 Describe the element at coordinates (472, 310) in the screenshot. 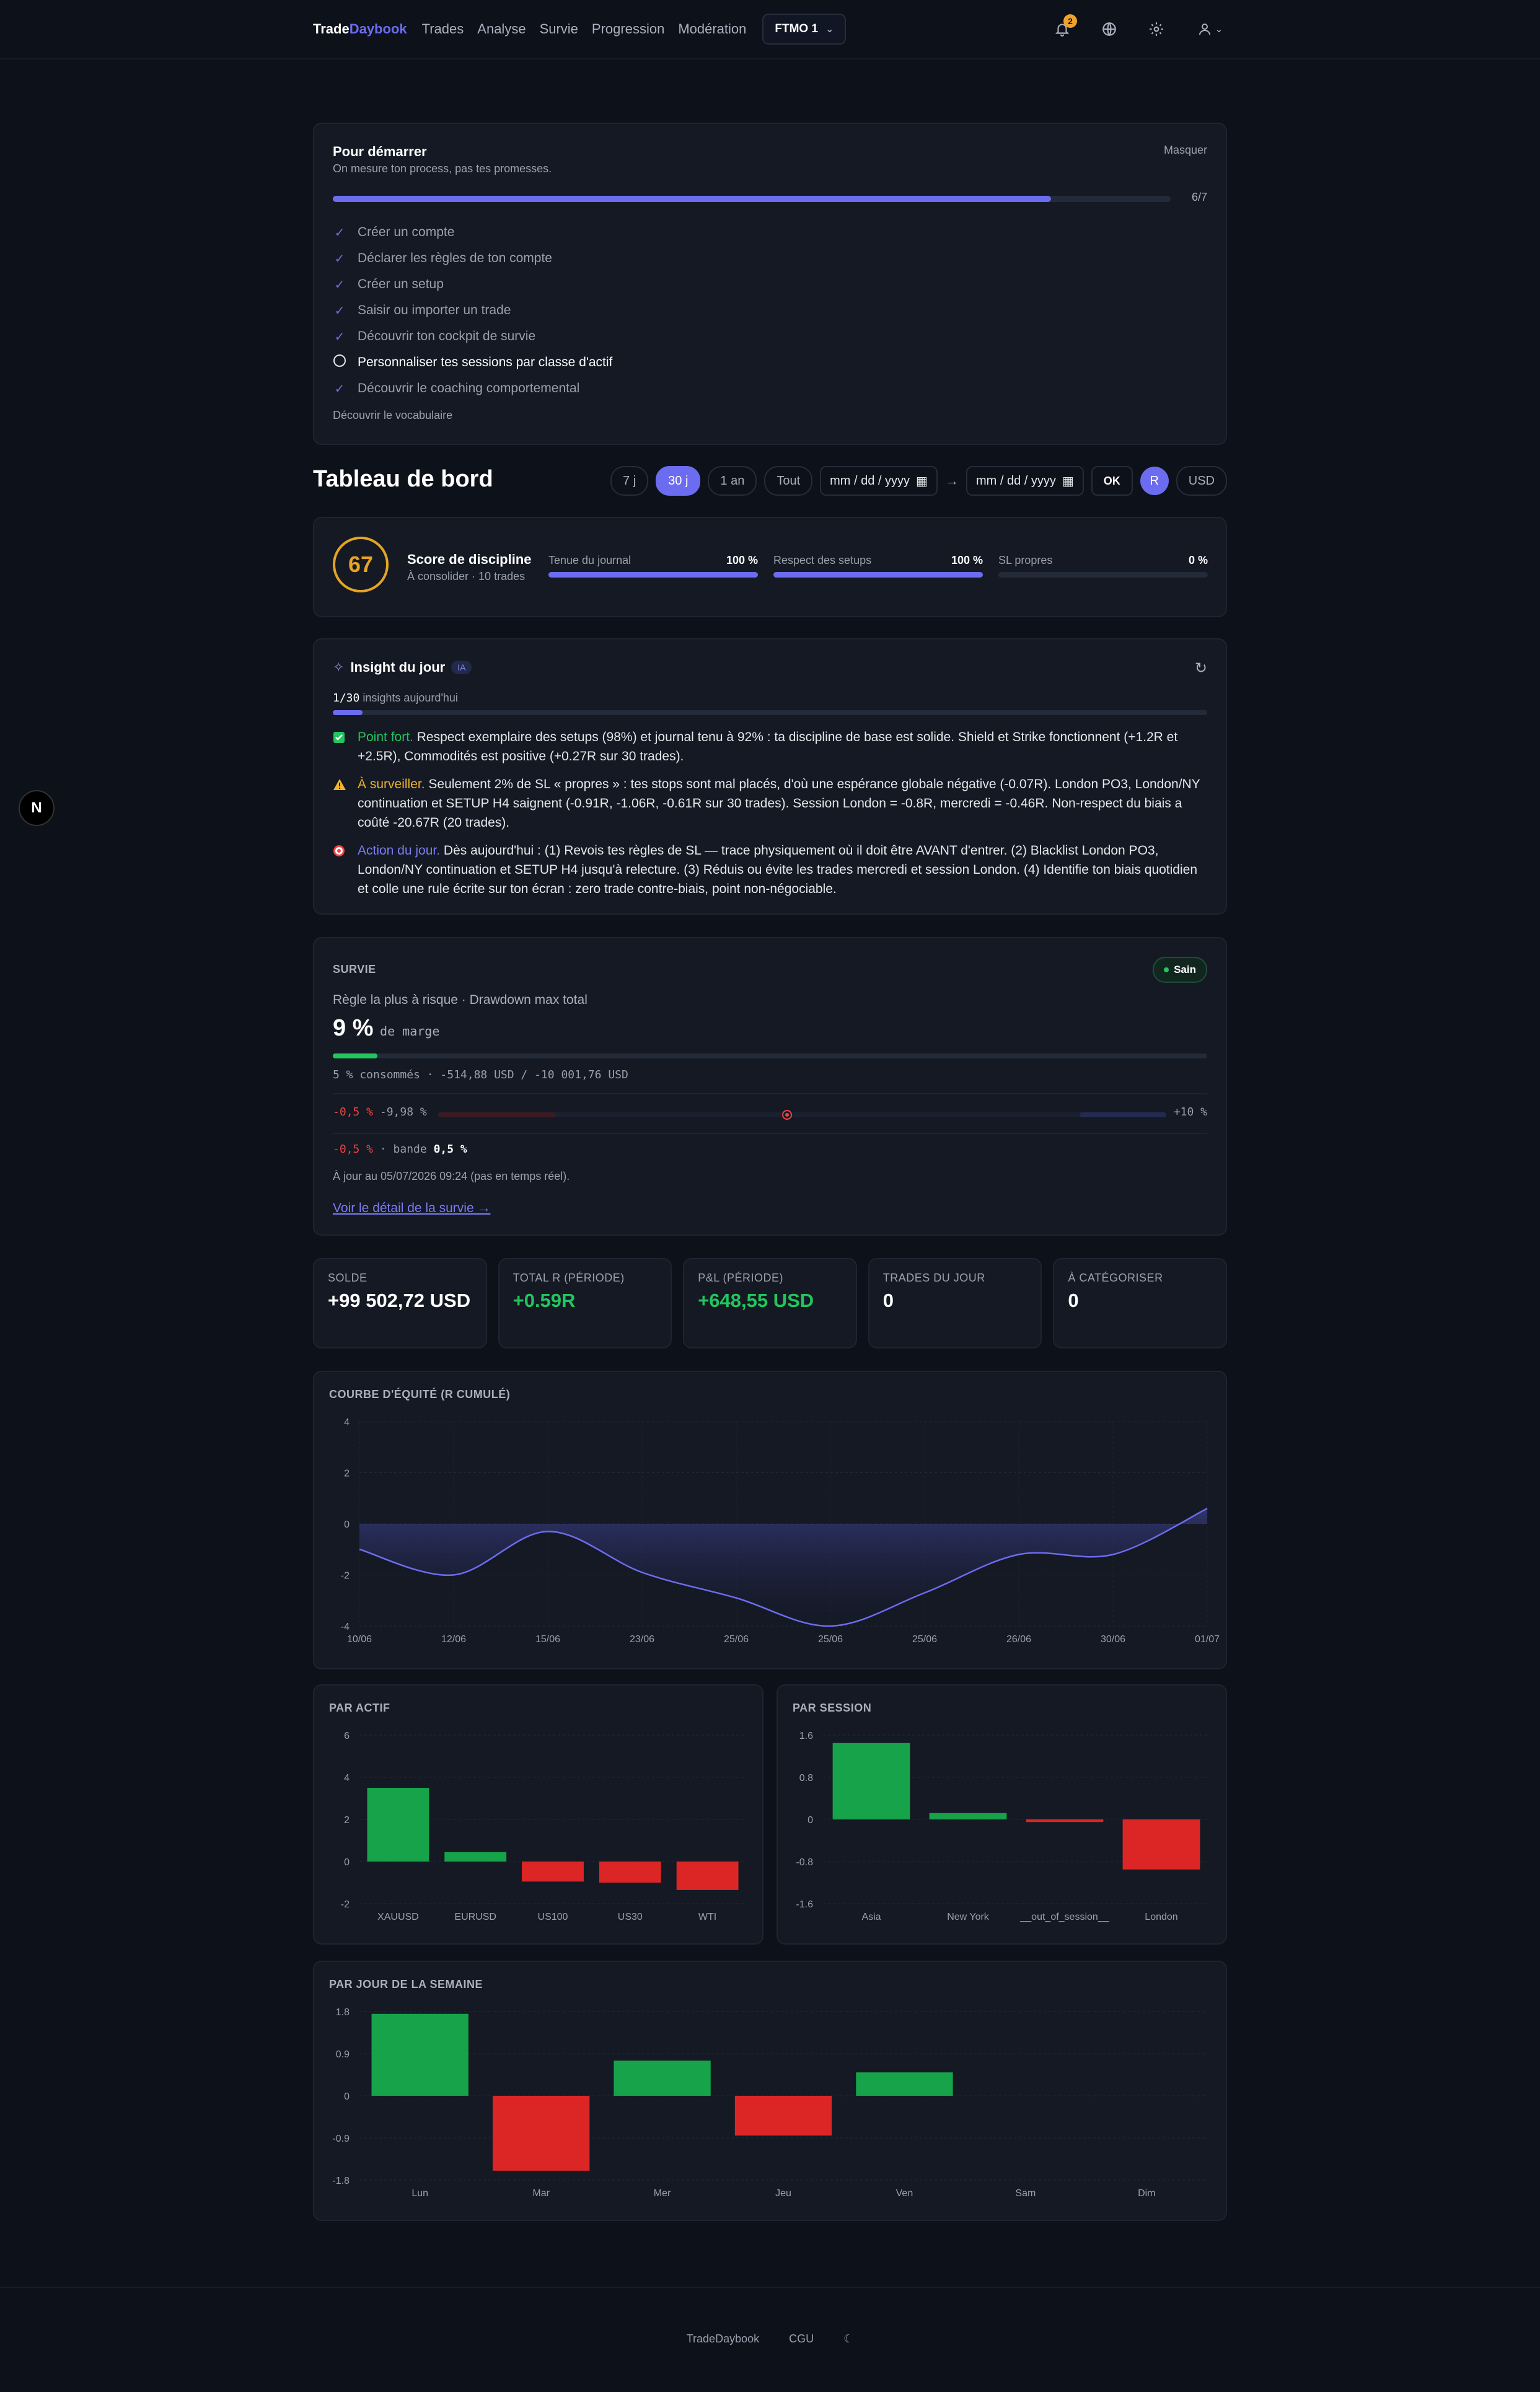

I see `checklist-item: ✓ Saisir ou importer un trade` at that location.